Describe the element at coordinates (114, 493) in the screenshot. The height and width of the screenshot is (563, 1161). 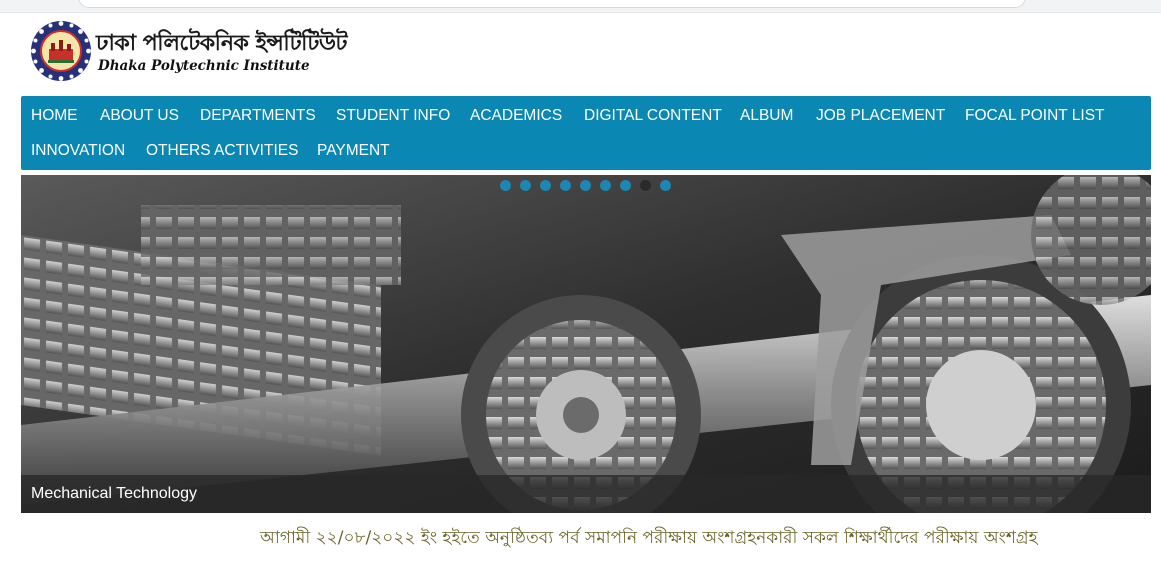
I see `slide-caption: Mechanical Technology` at that location.